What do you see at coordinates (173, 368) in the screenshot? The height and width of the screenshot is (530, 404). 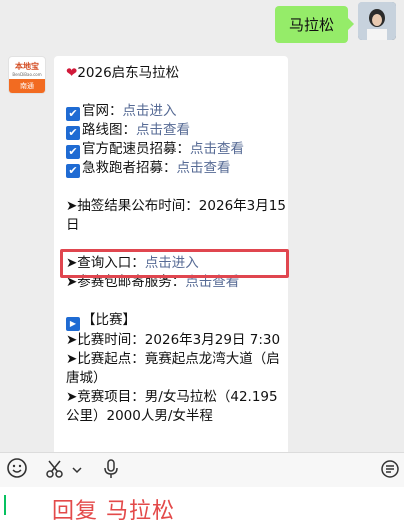 I see `race-start: ➤比赛起点：竟赛起点龙湾大道（启唐城）` at bounding box center [173, 368].